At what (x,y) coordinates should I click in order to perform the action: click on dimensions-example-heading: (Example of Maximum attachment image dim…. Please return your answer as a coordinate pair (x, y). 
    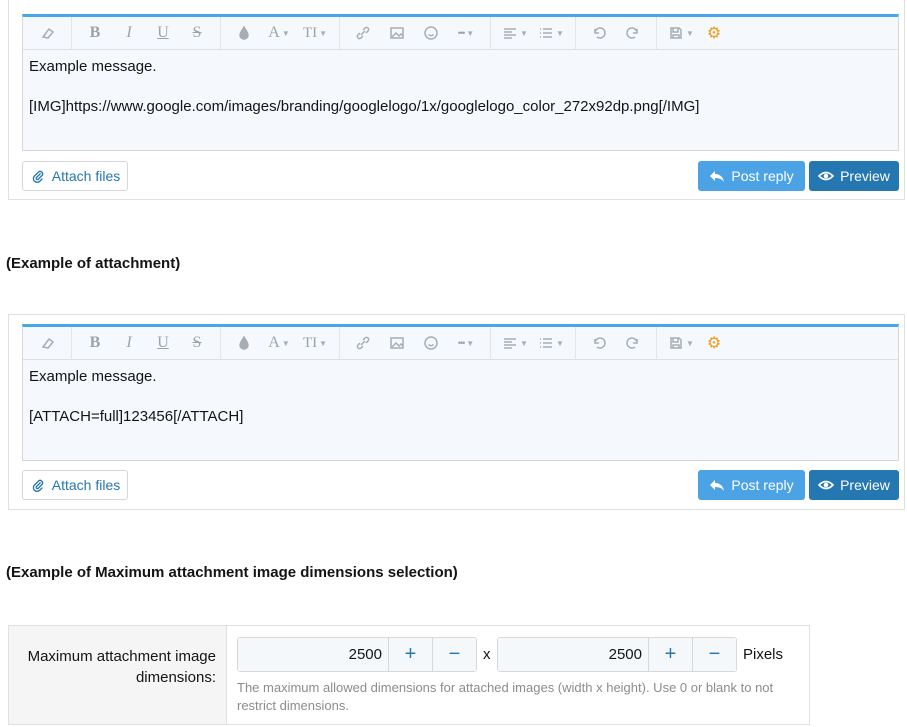
    Looking at the image, I should click on (232, 572).